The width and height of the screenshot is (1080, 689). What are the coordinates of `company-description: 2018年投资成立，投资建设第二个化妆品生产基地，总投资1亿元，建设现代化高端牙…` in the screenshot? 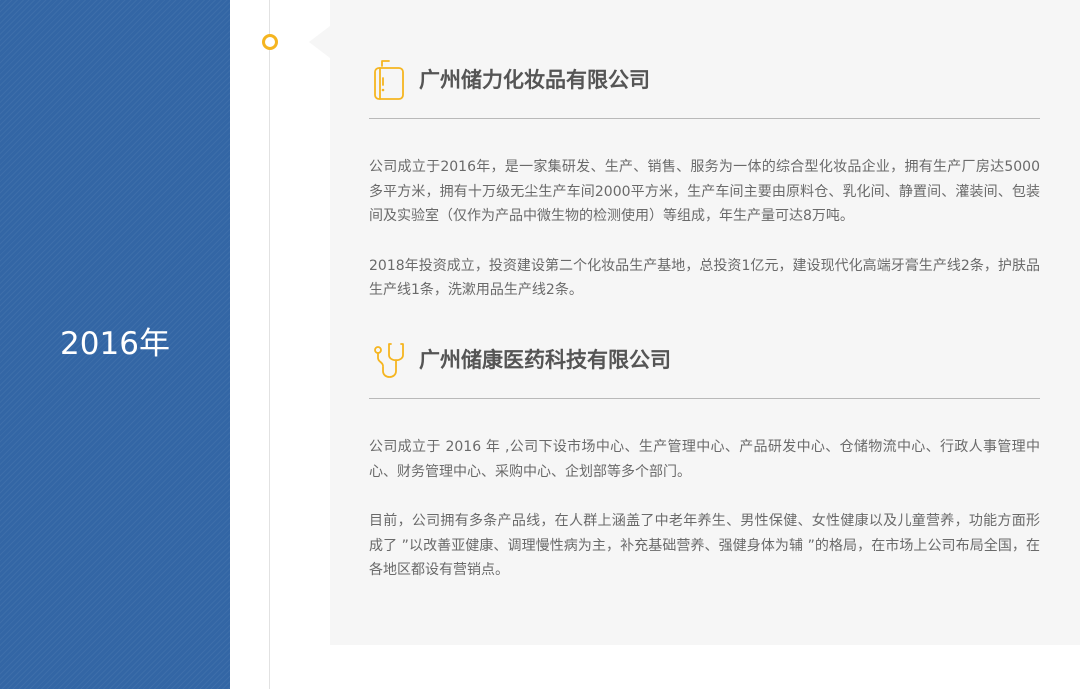 It's located at (704, 278).